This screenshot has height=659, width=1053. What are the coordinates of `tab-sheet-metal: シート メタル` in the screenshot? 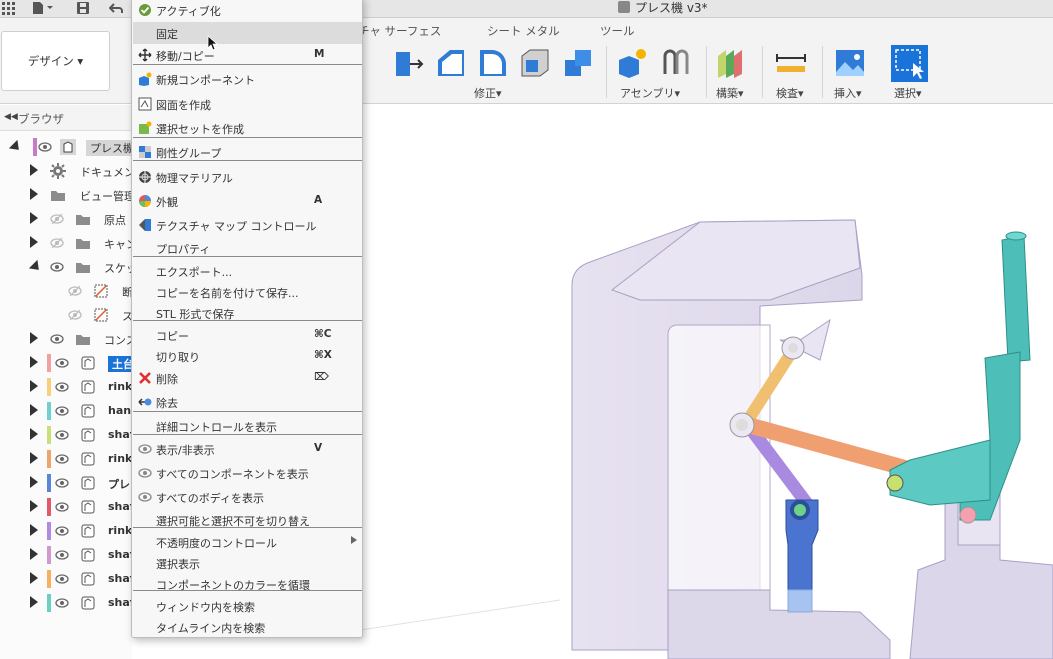 It's located at (523, 31).